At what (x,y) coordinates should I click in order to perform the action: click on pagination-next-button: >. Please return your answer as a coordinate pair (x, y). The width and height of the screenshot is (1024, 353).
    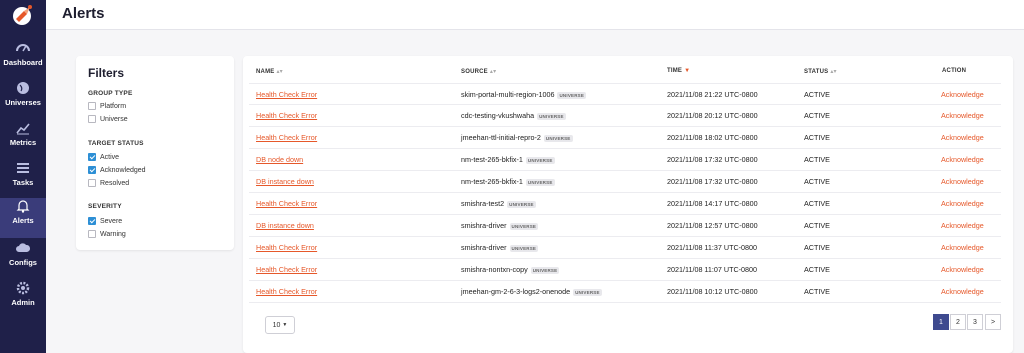
    Looking at the image, I should click on (993, 322).